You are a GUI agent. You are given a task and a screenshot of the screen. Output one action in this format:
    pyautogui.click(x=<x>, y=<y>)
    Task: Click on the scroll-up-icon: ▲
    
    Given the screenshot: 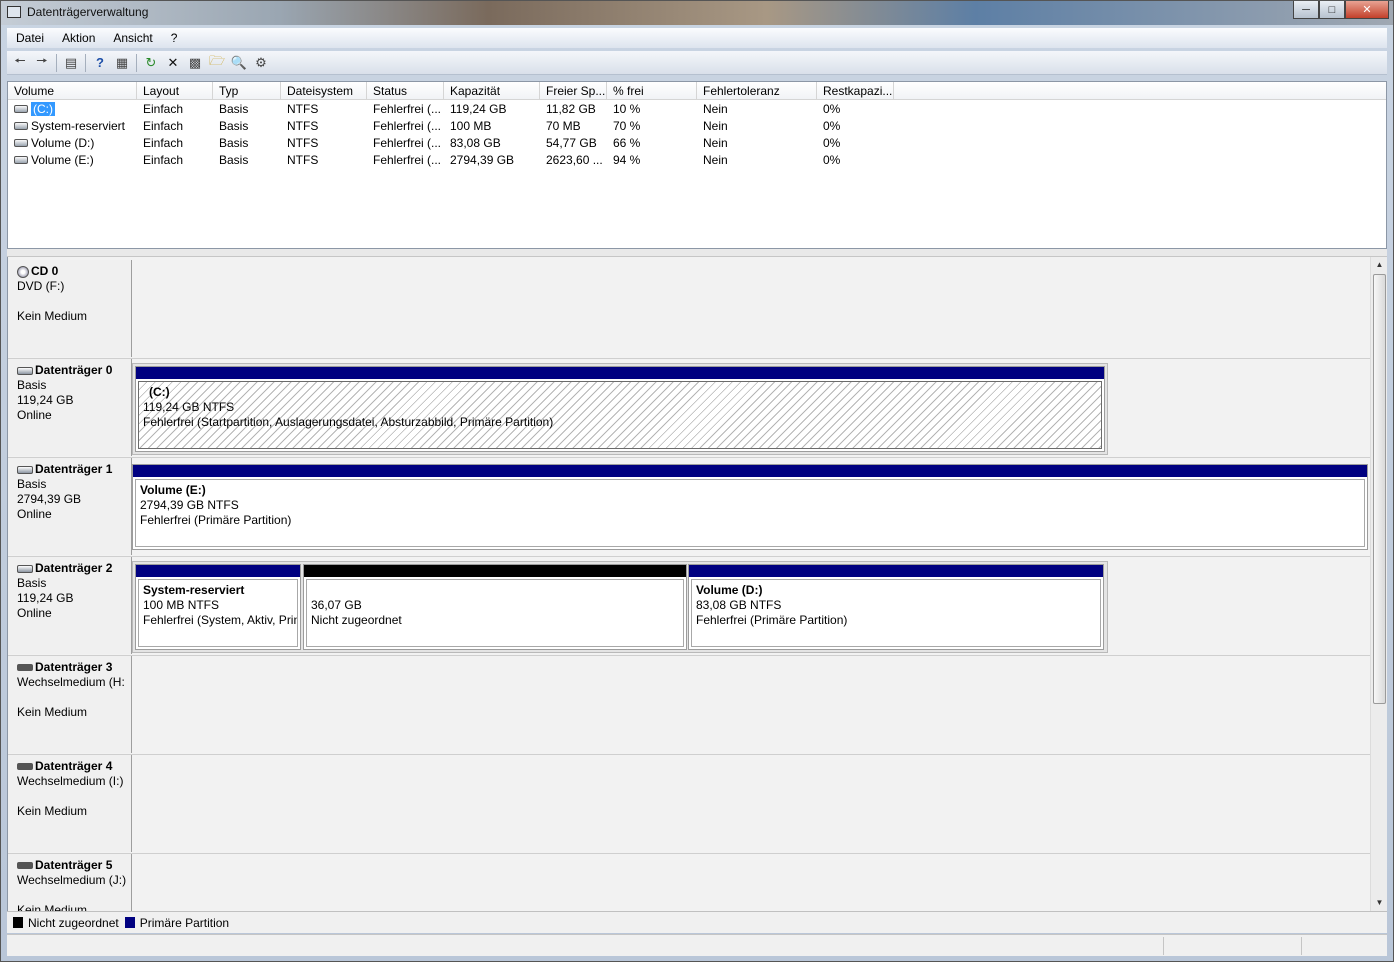 What is the action you would take?
    pyautogui.click(x=1379, y=265)
    